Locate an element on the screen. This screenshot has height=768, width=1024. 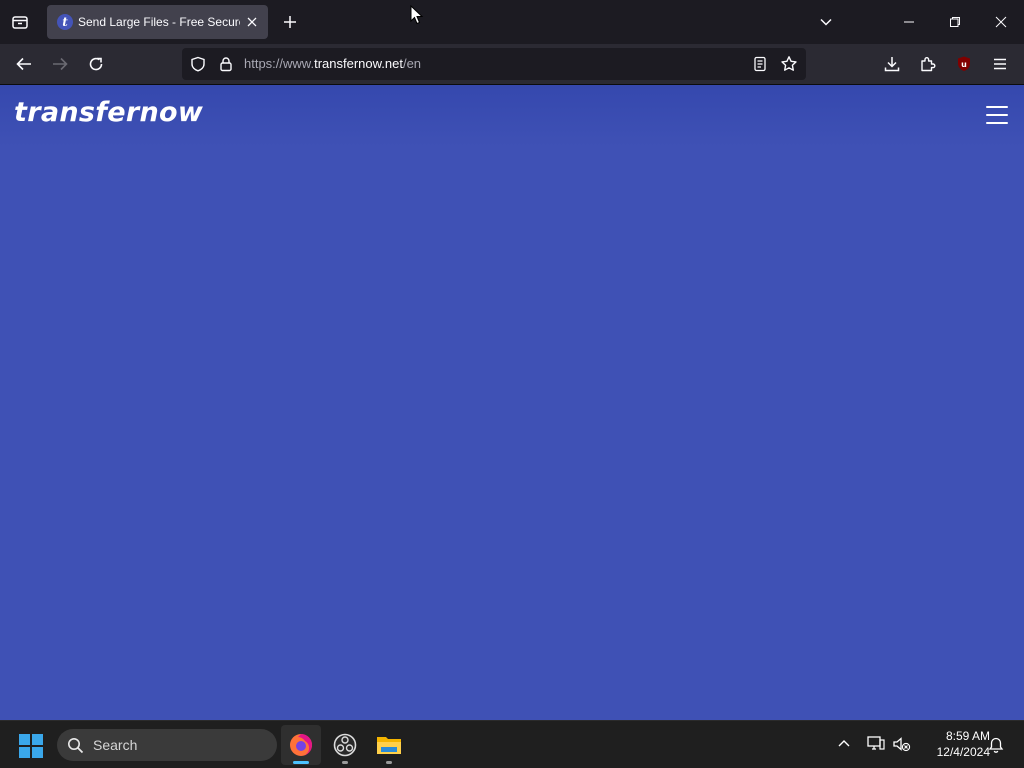
taskbar-obs-studio is located at coordinates (345, 745).